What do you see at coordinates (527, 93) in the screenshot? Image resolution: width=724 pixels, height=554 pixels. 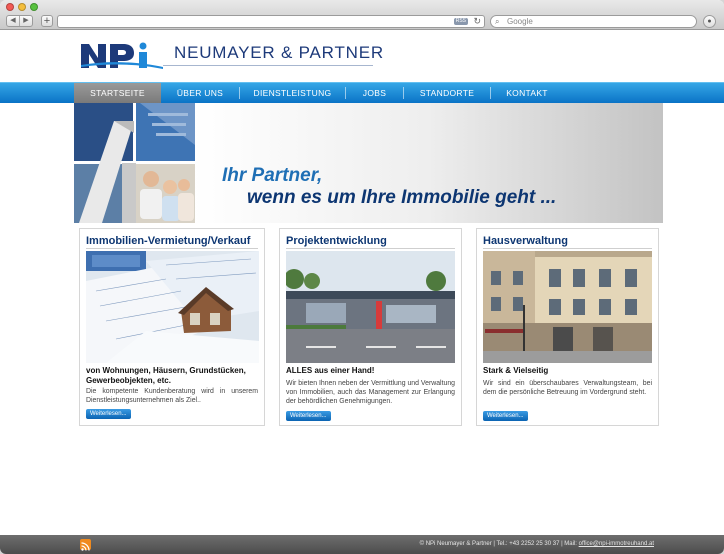 I see `nav-item-kontakt: KONTAKT` at bounding box center [527, 93].